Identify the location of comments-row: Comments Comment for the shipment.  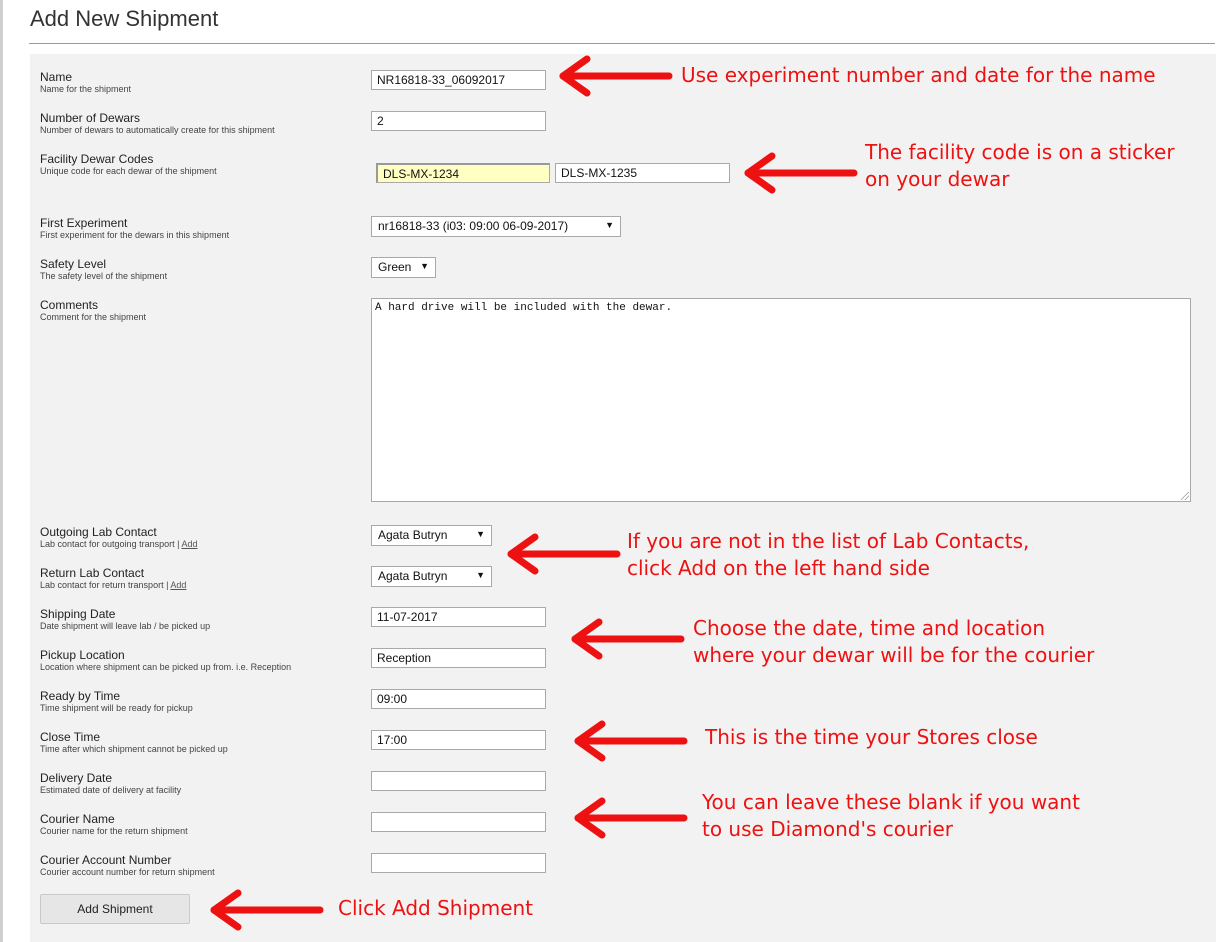
(93, 310).